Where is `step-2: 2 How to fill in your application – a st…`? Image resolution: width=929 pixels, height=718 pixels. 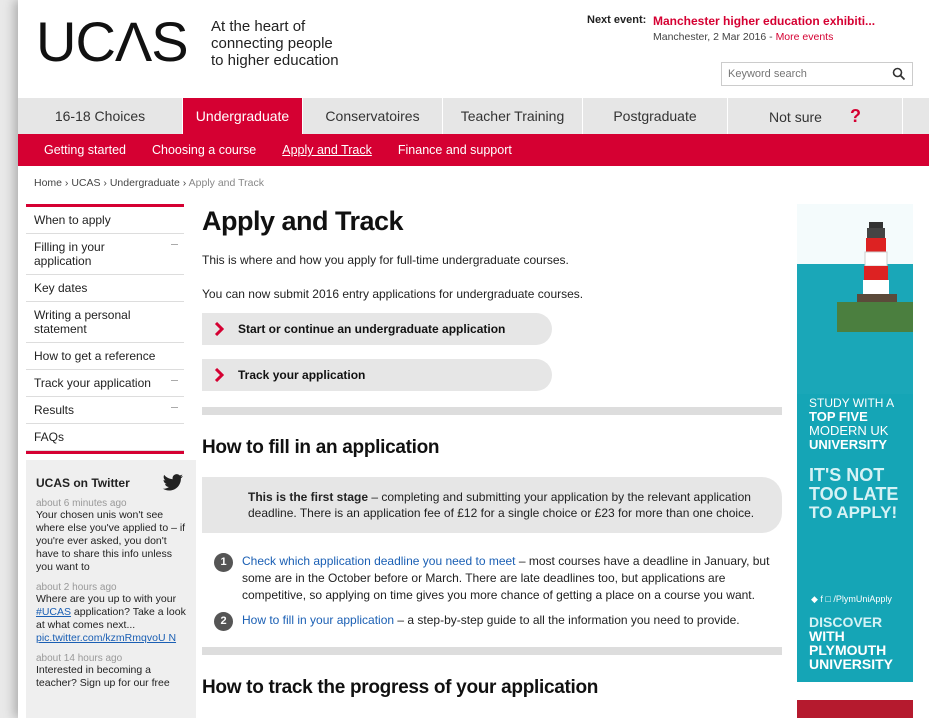 step-2: 2 How to fill in your application – a st… is located at coordinates (492, 621).